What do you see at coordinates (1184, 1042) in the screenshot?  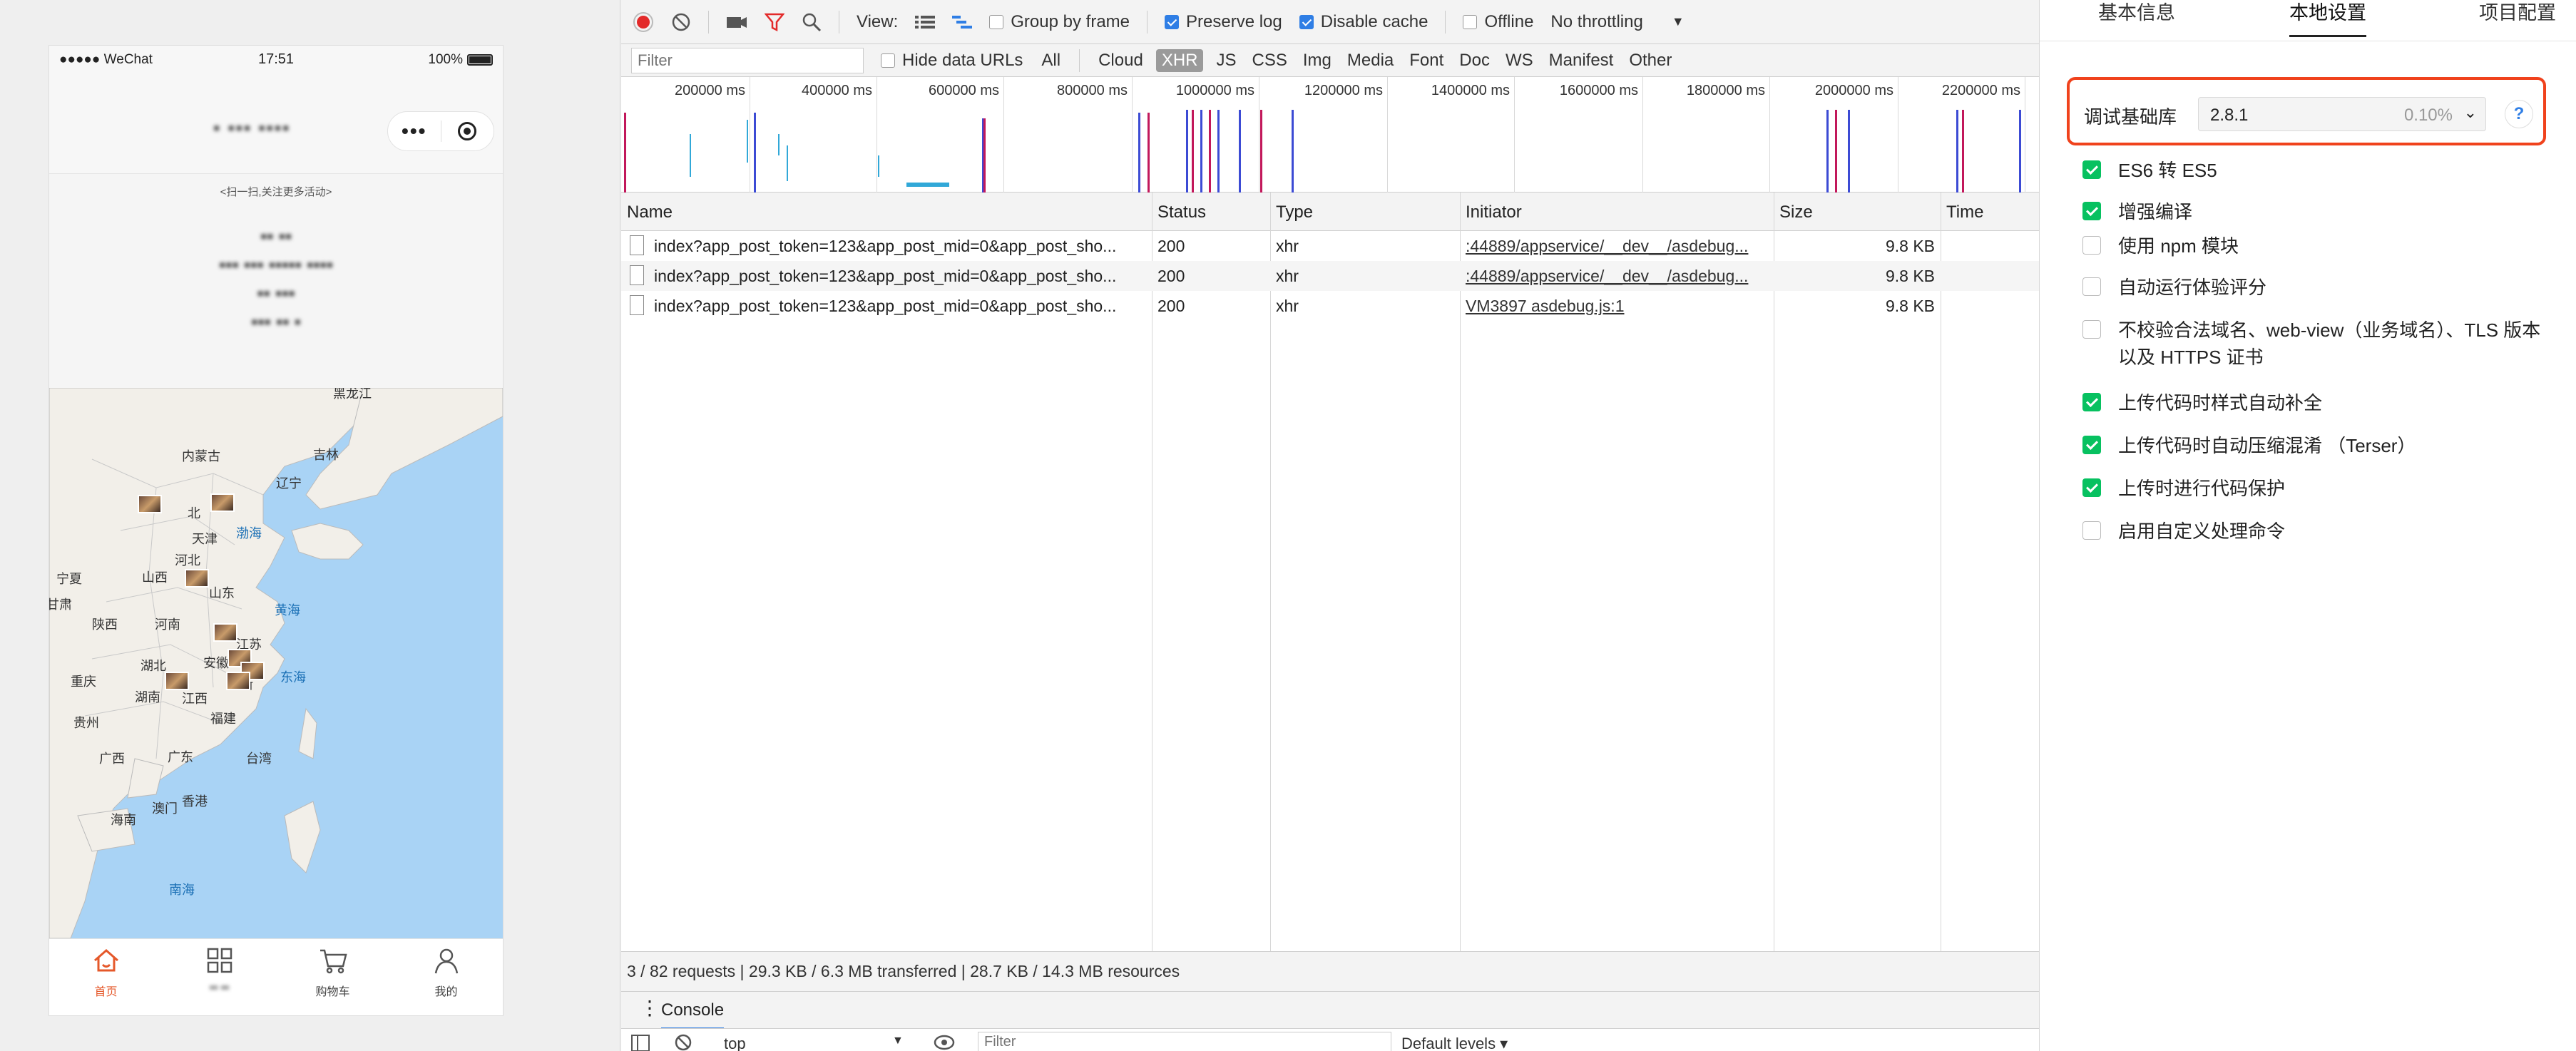 I see `console-filter-input` at bounding box center [1184, 1042].